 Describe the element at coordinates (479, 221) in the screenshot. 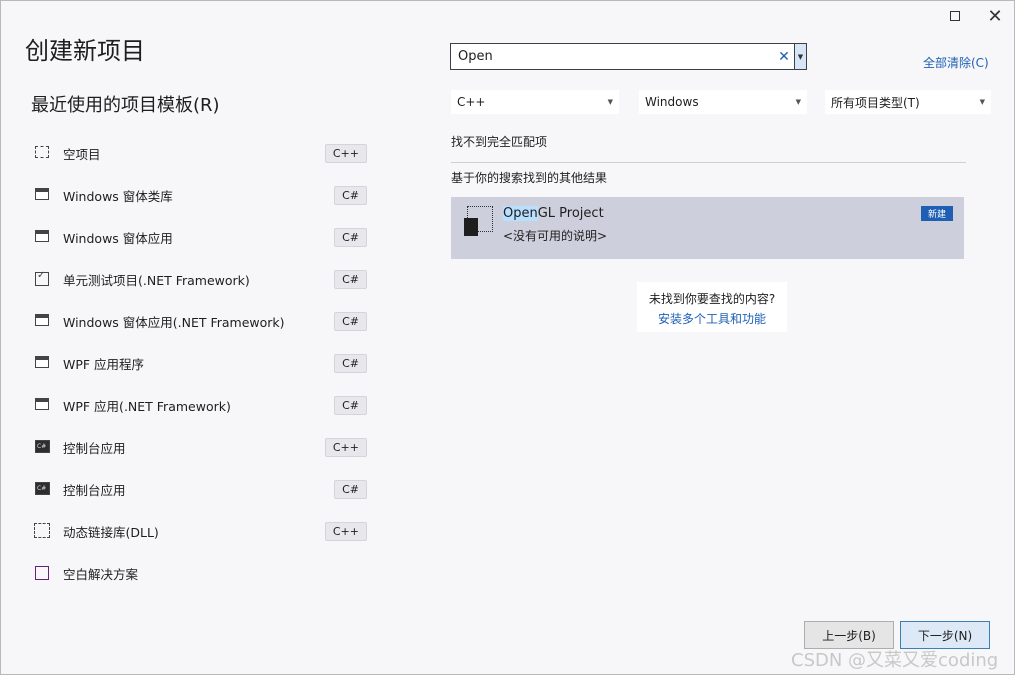

I see `opengl-project-icon` at that location.